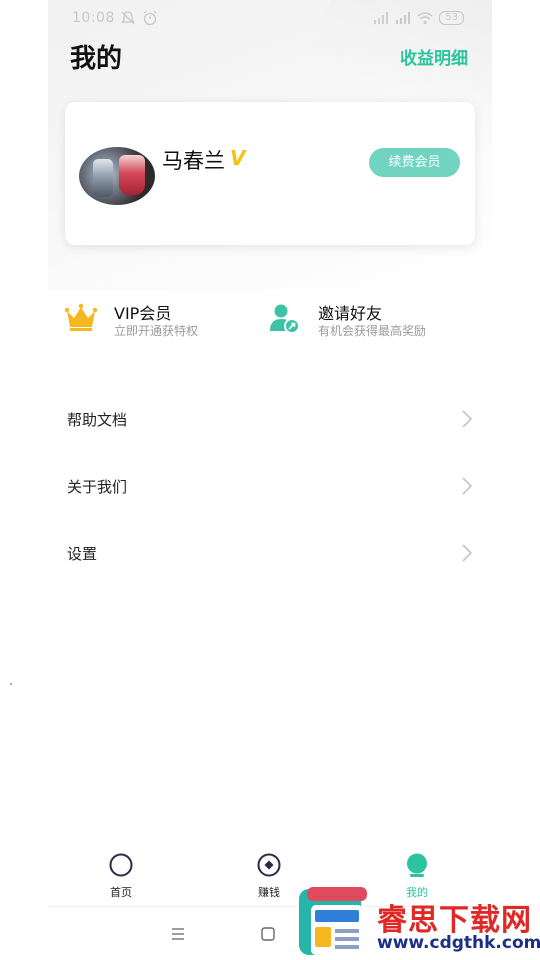  What do you see at coordinates (350, 313) in the screenshot?
I see `invite-title: 邀请好友` at bounding box center [350, 313].